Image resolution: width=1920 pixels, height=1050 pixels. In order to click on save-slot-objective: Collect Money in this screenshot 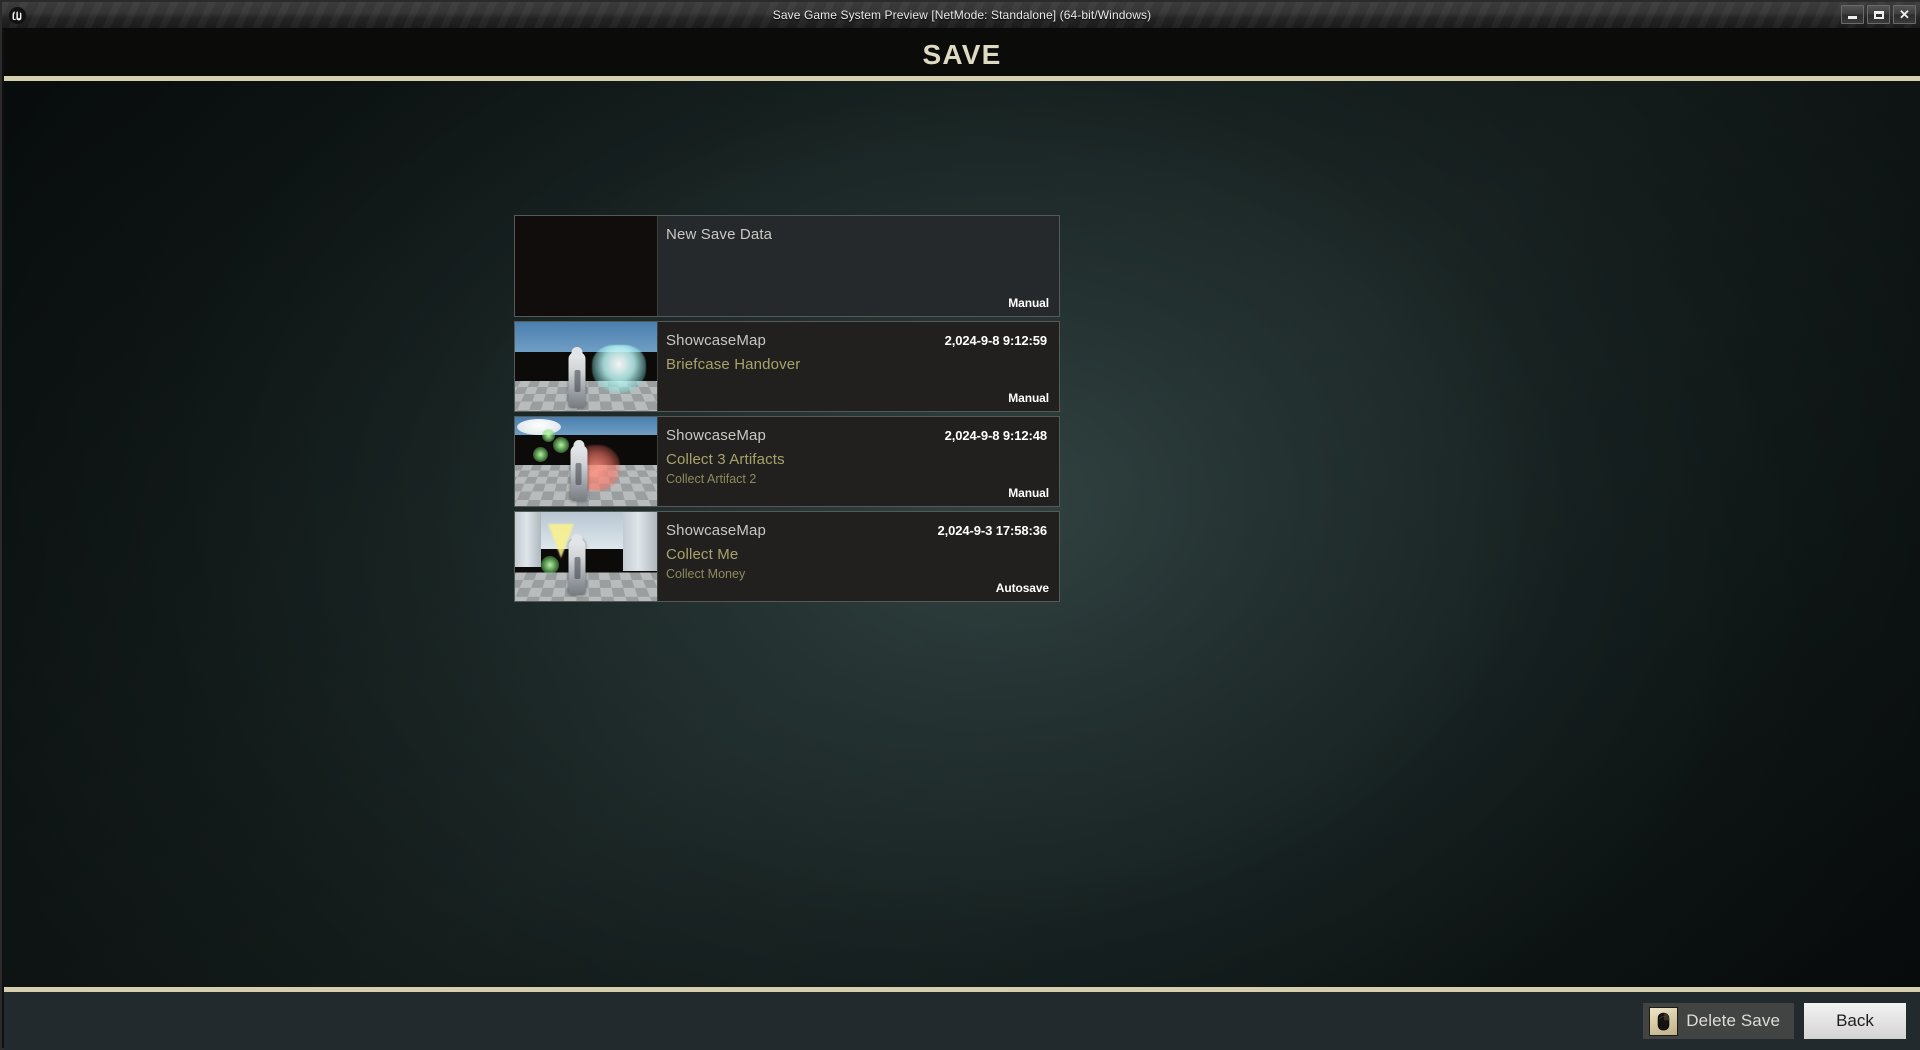, I will do `click(706, 574)`.